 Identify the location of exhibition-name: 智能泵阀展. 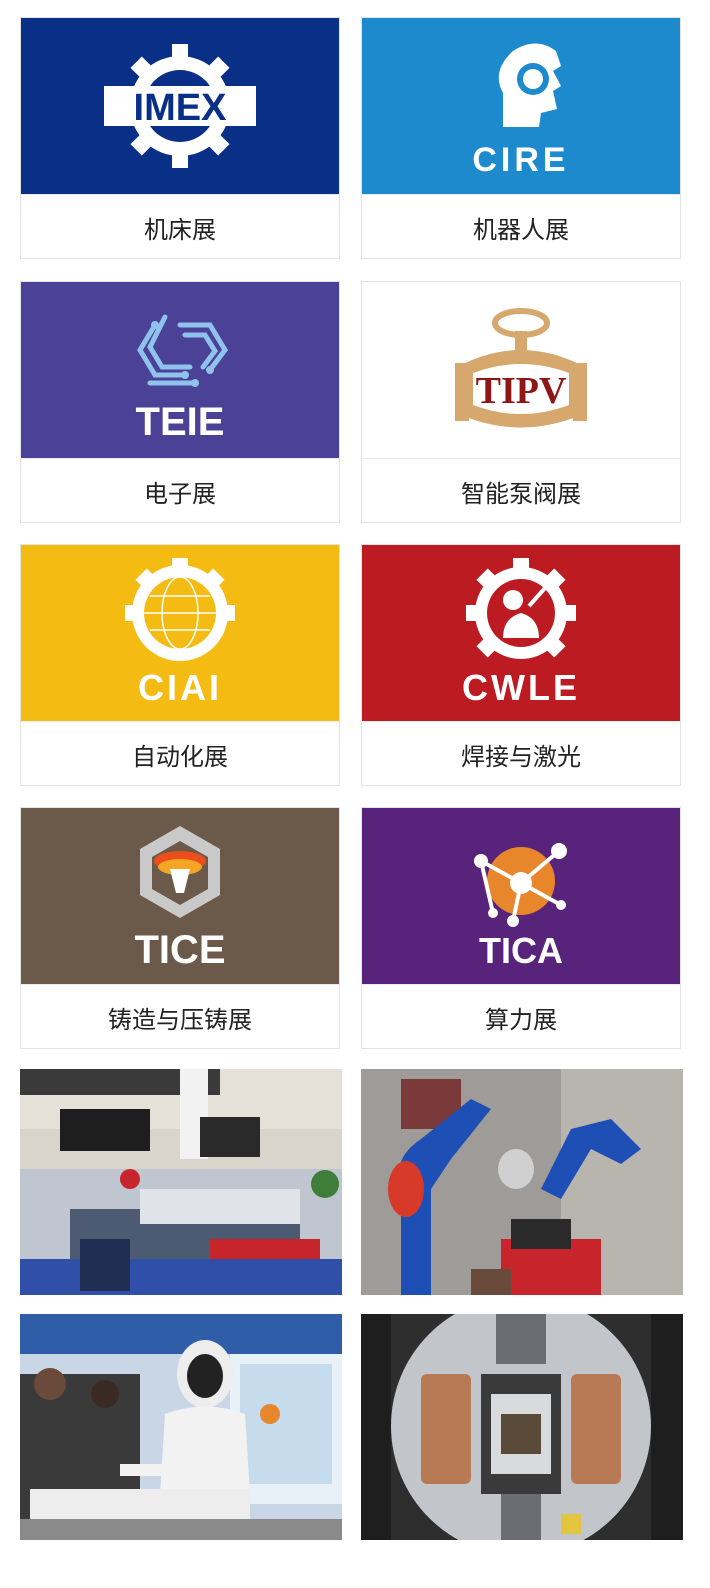
(521, 490).